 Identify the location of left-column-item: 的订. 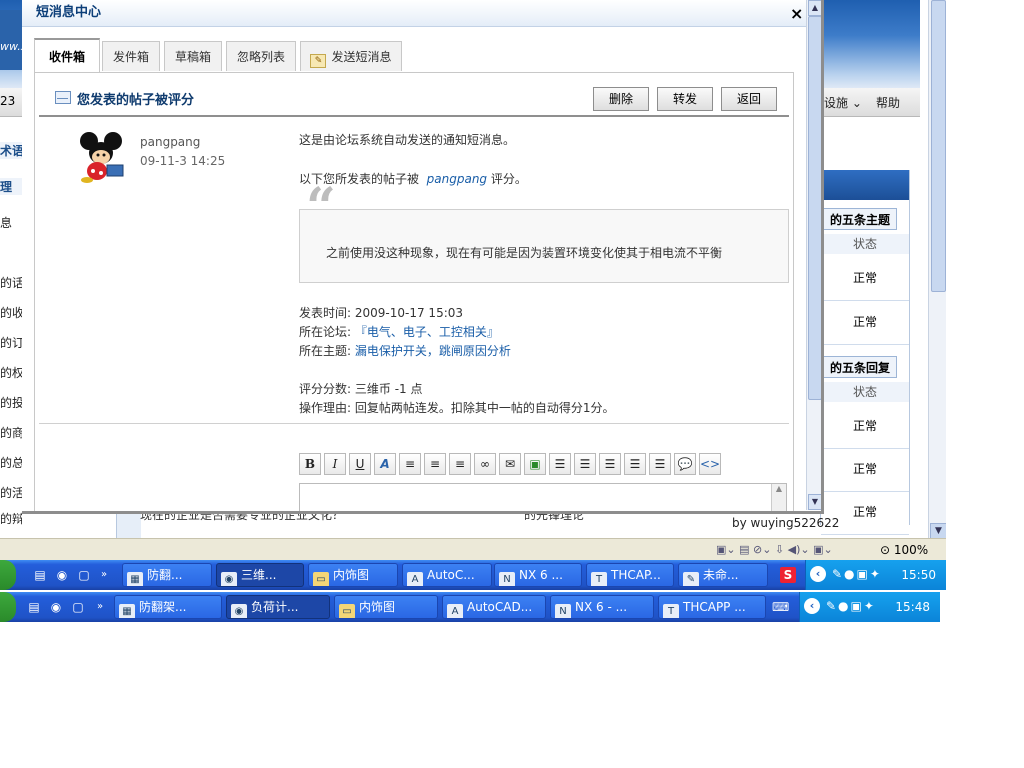
(11, 342).